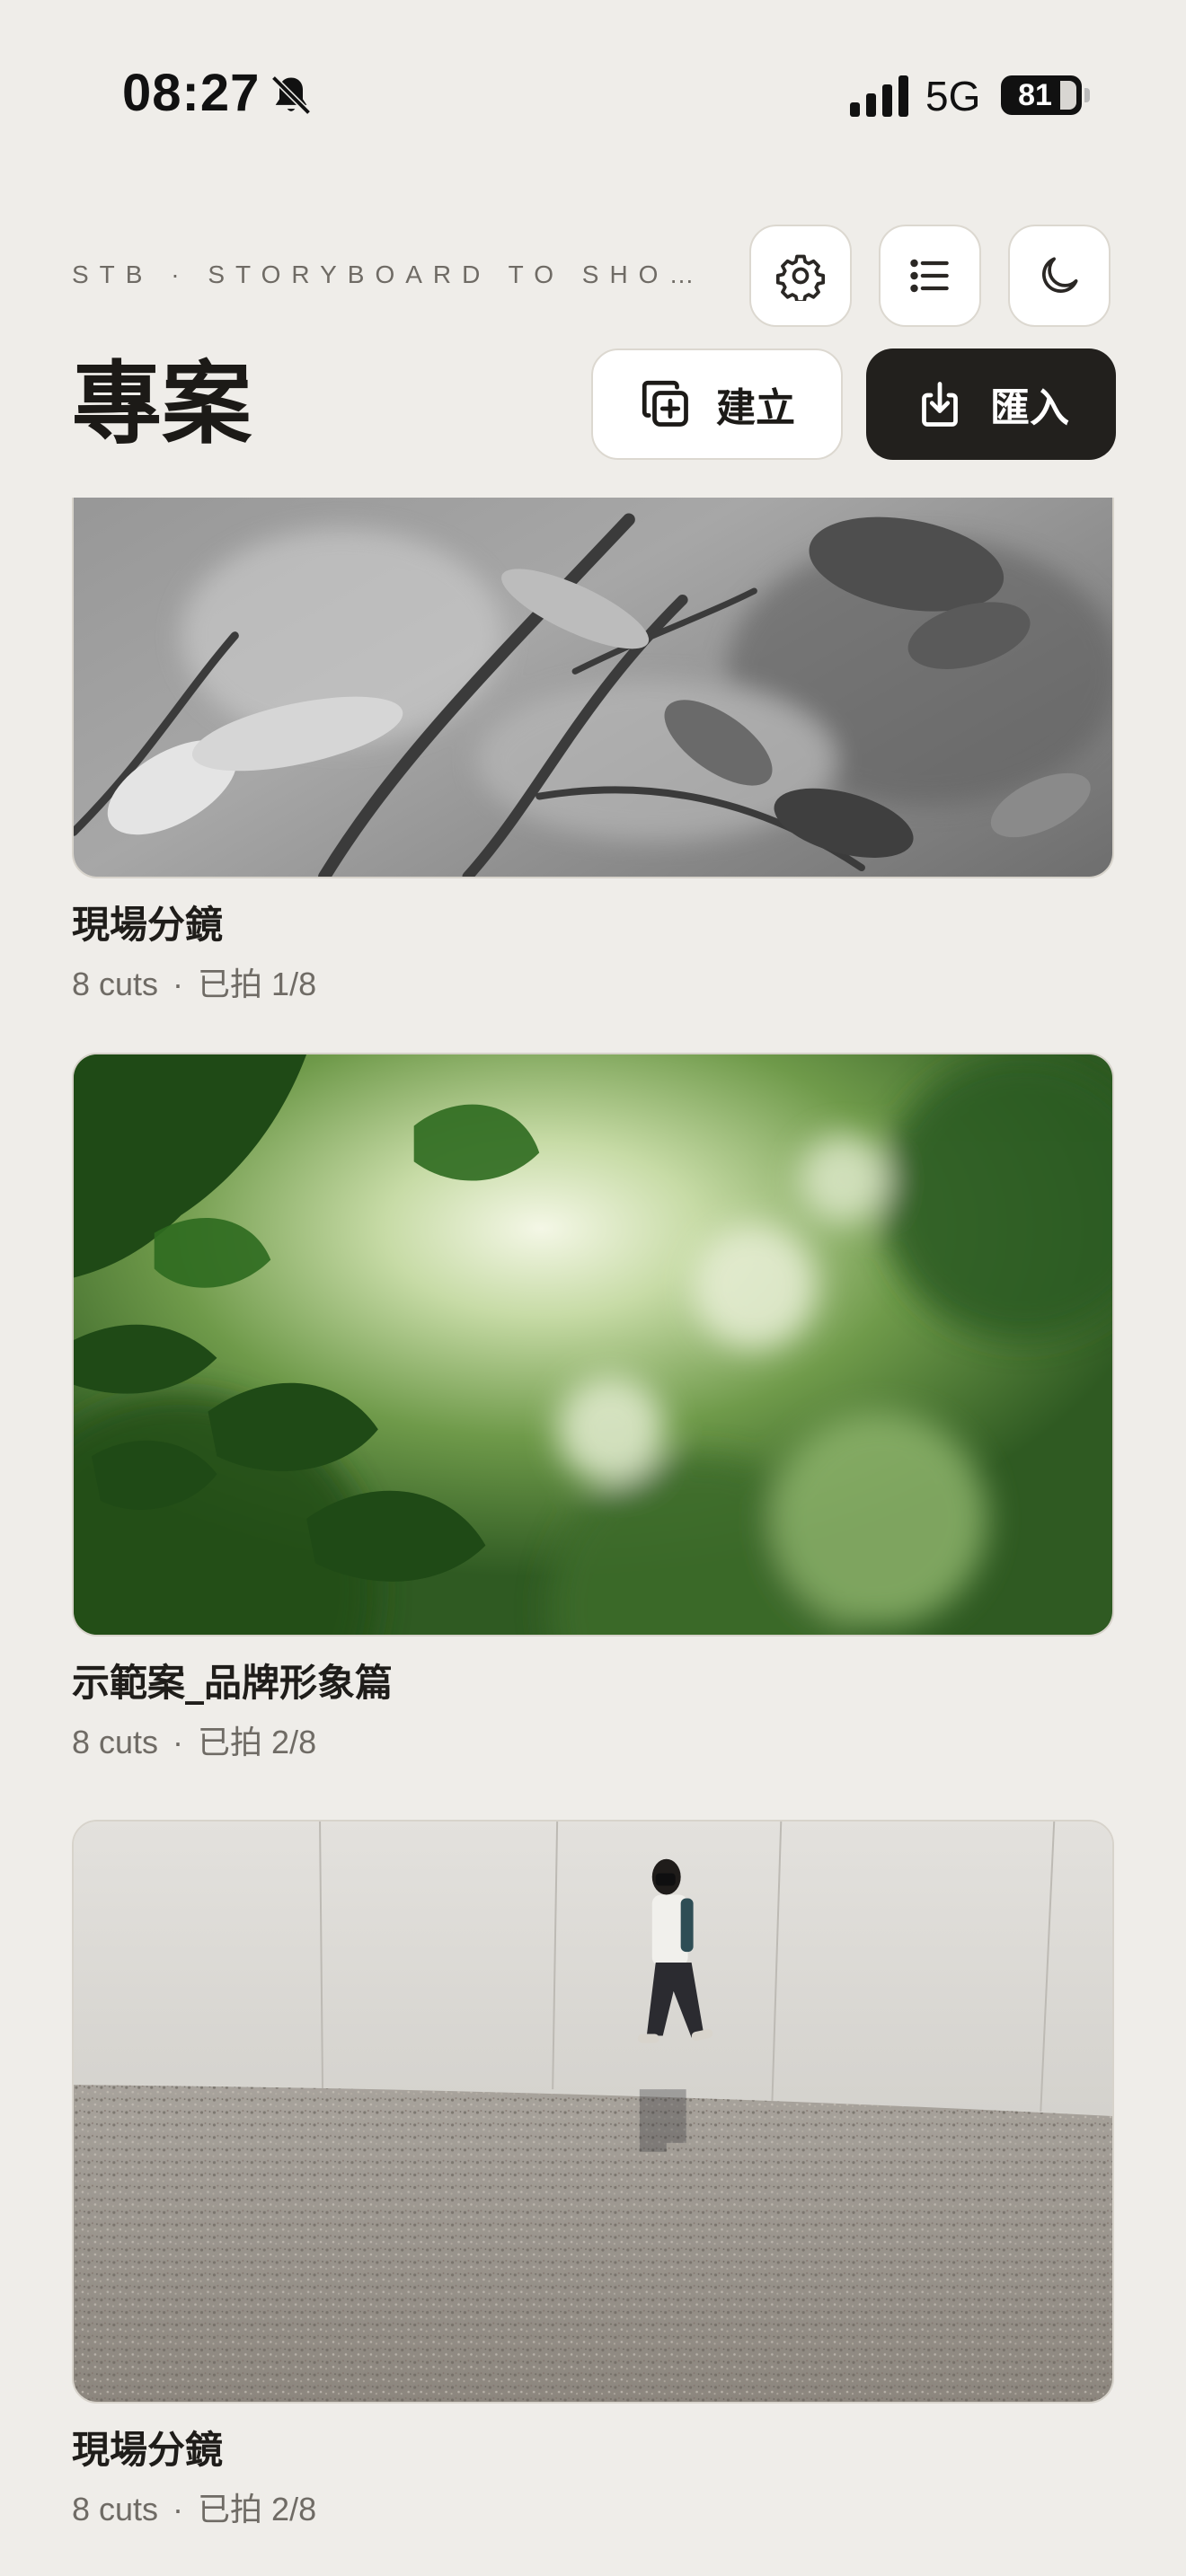 This screenshot has height=2576, width=1186. I want to click on project-meta: 8 cuts · 已拍 1/8, so click(593, 985).